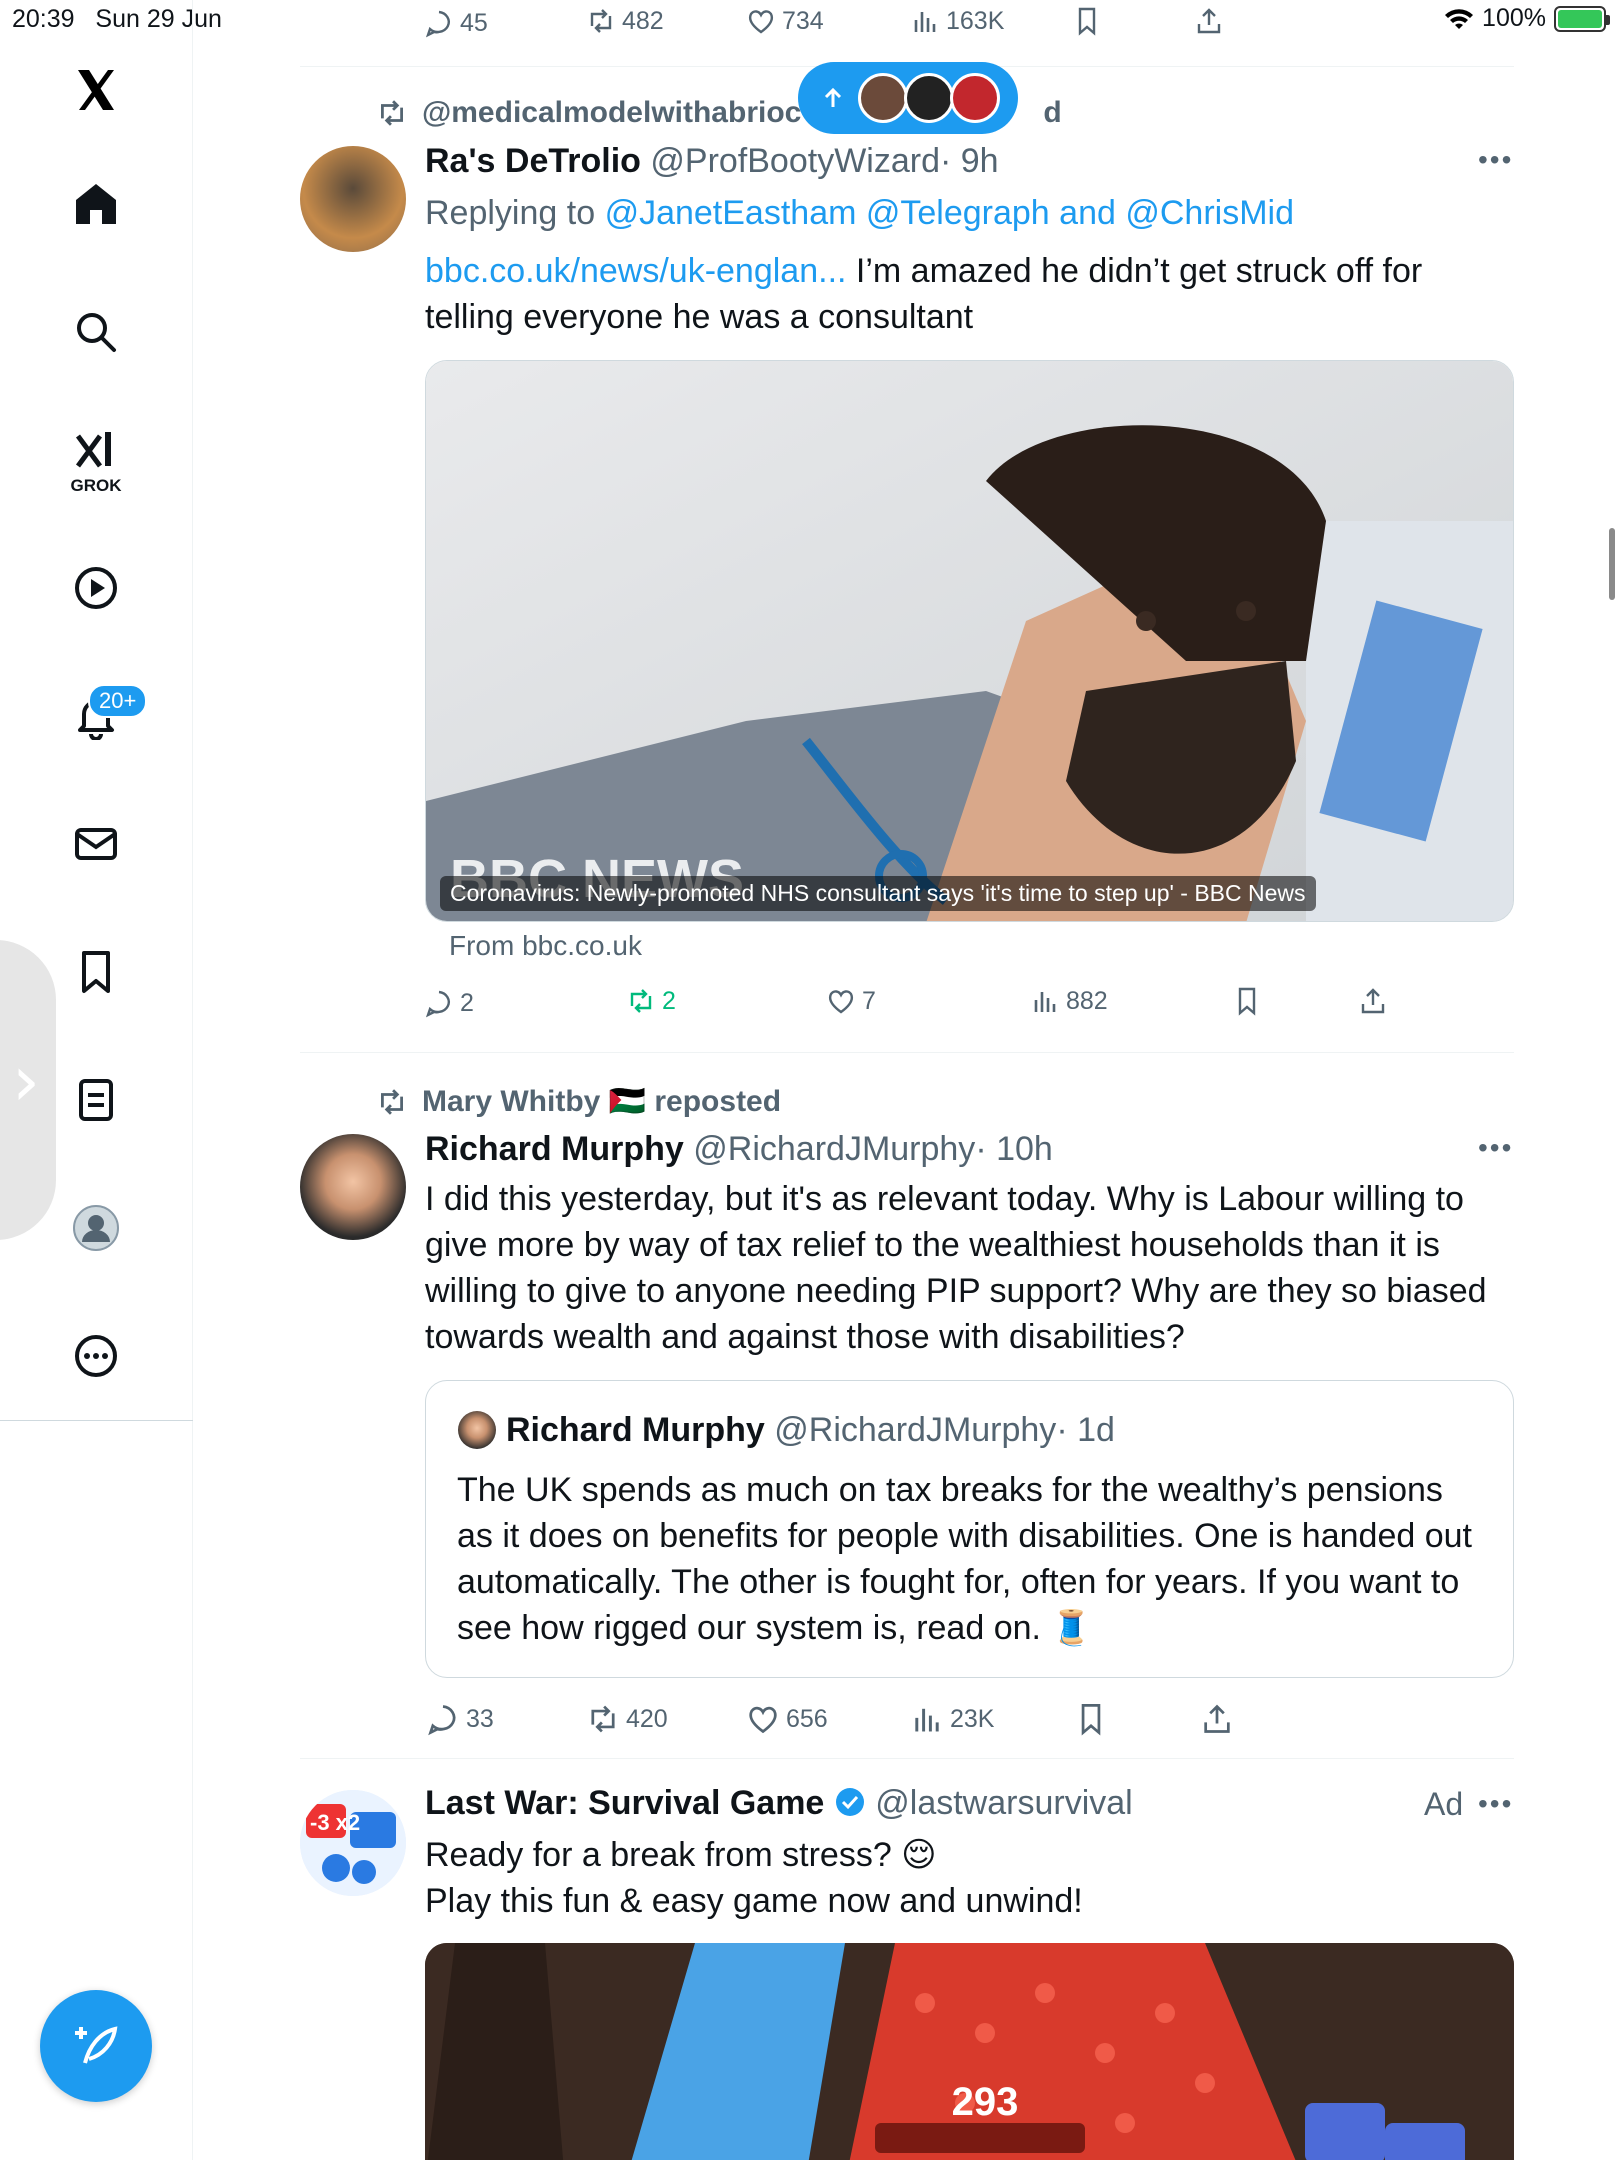 Image resolution: width=1620 pixels, height=2160 pixels. I want to click on avatar: -3 x2, so click(353, 1843).